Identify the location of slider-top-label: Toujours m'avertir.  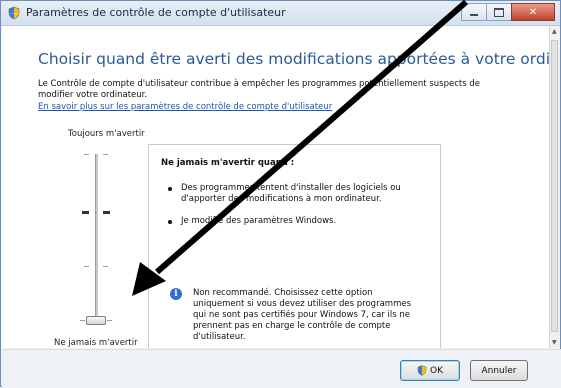
(106, 134).